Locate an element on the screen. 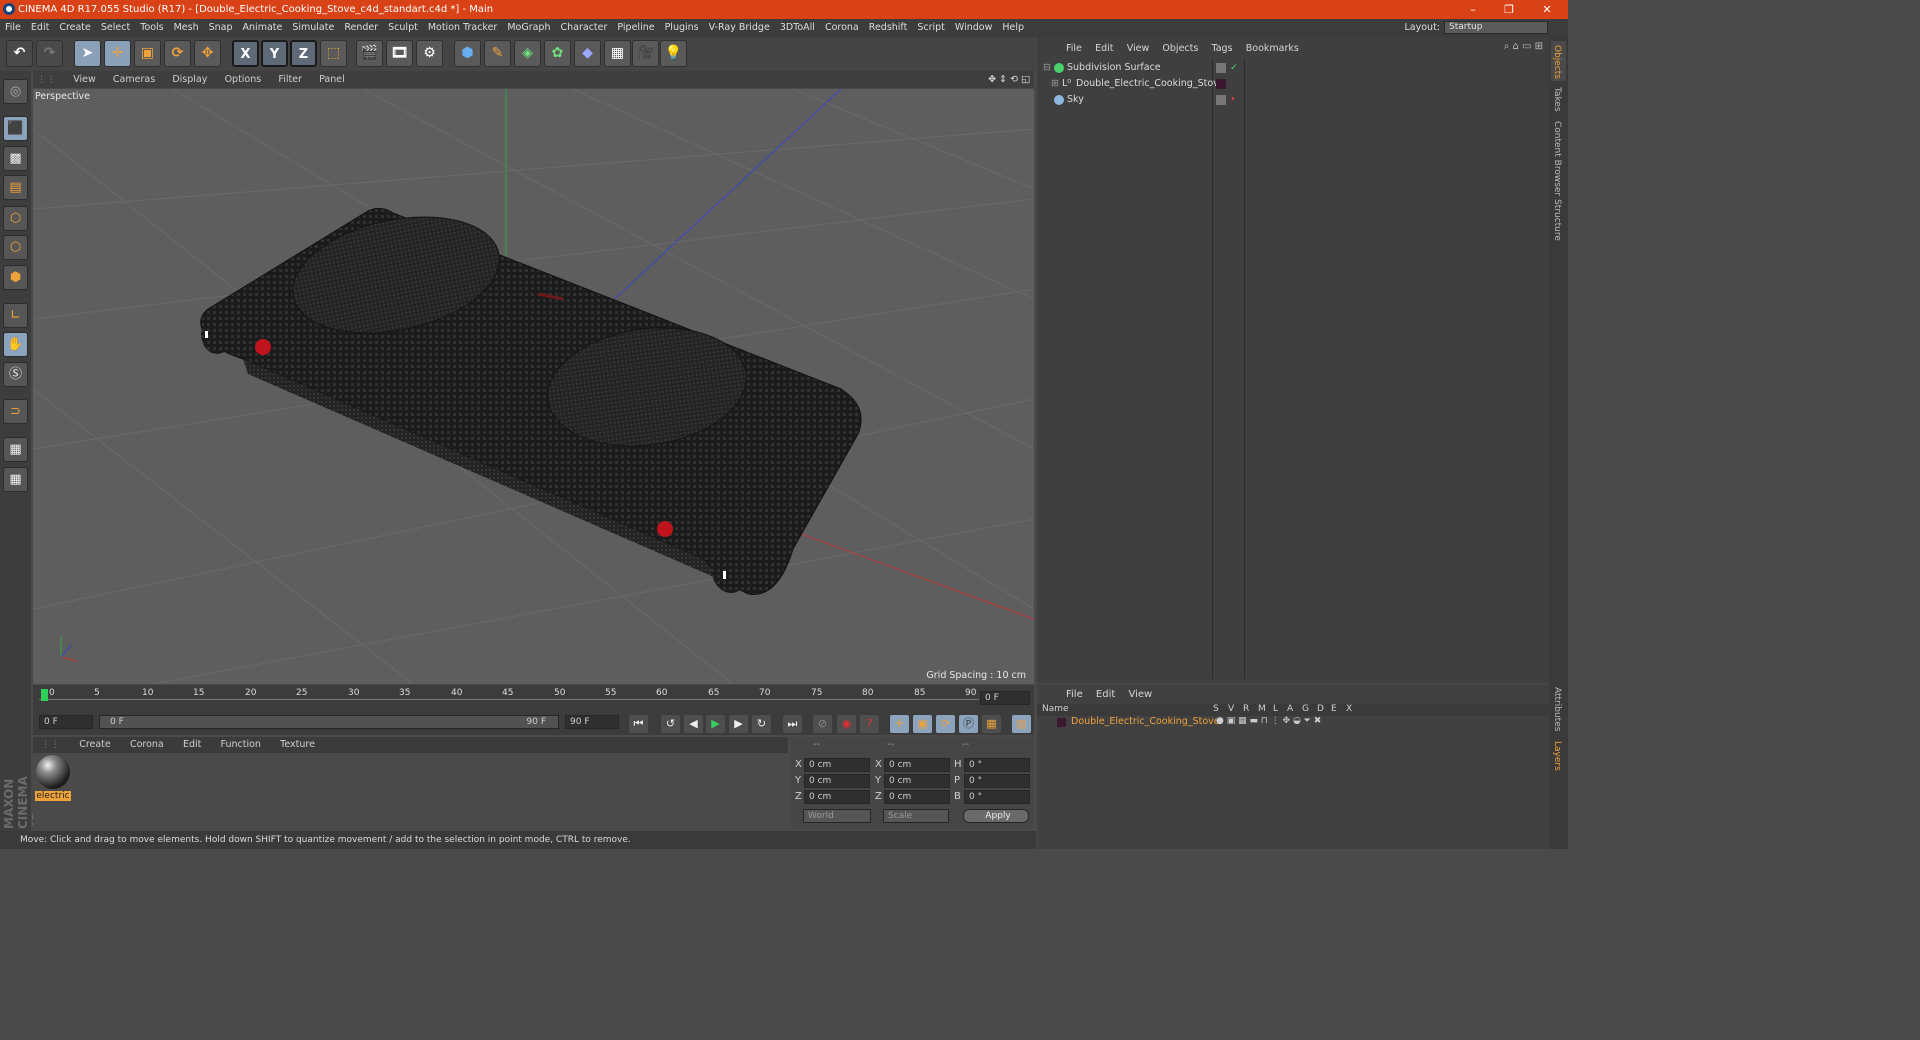 This screenshot has height=1040, width=1920. polygons-mode-icon: ⬢ is located at coordinates (15, 277).